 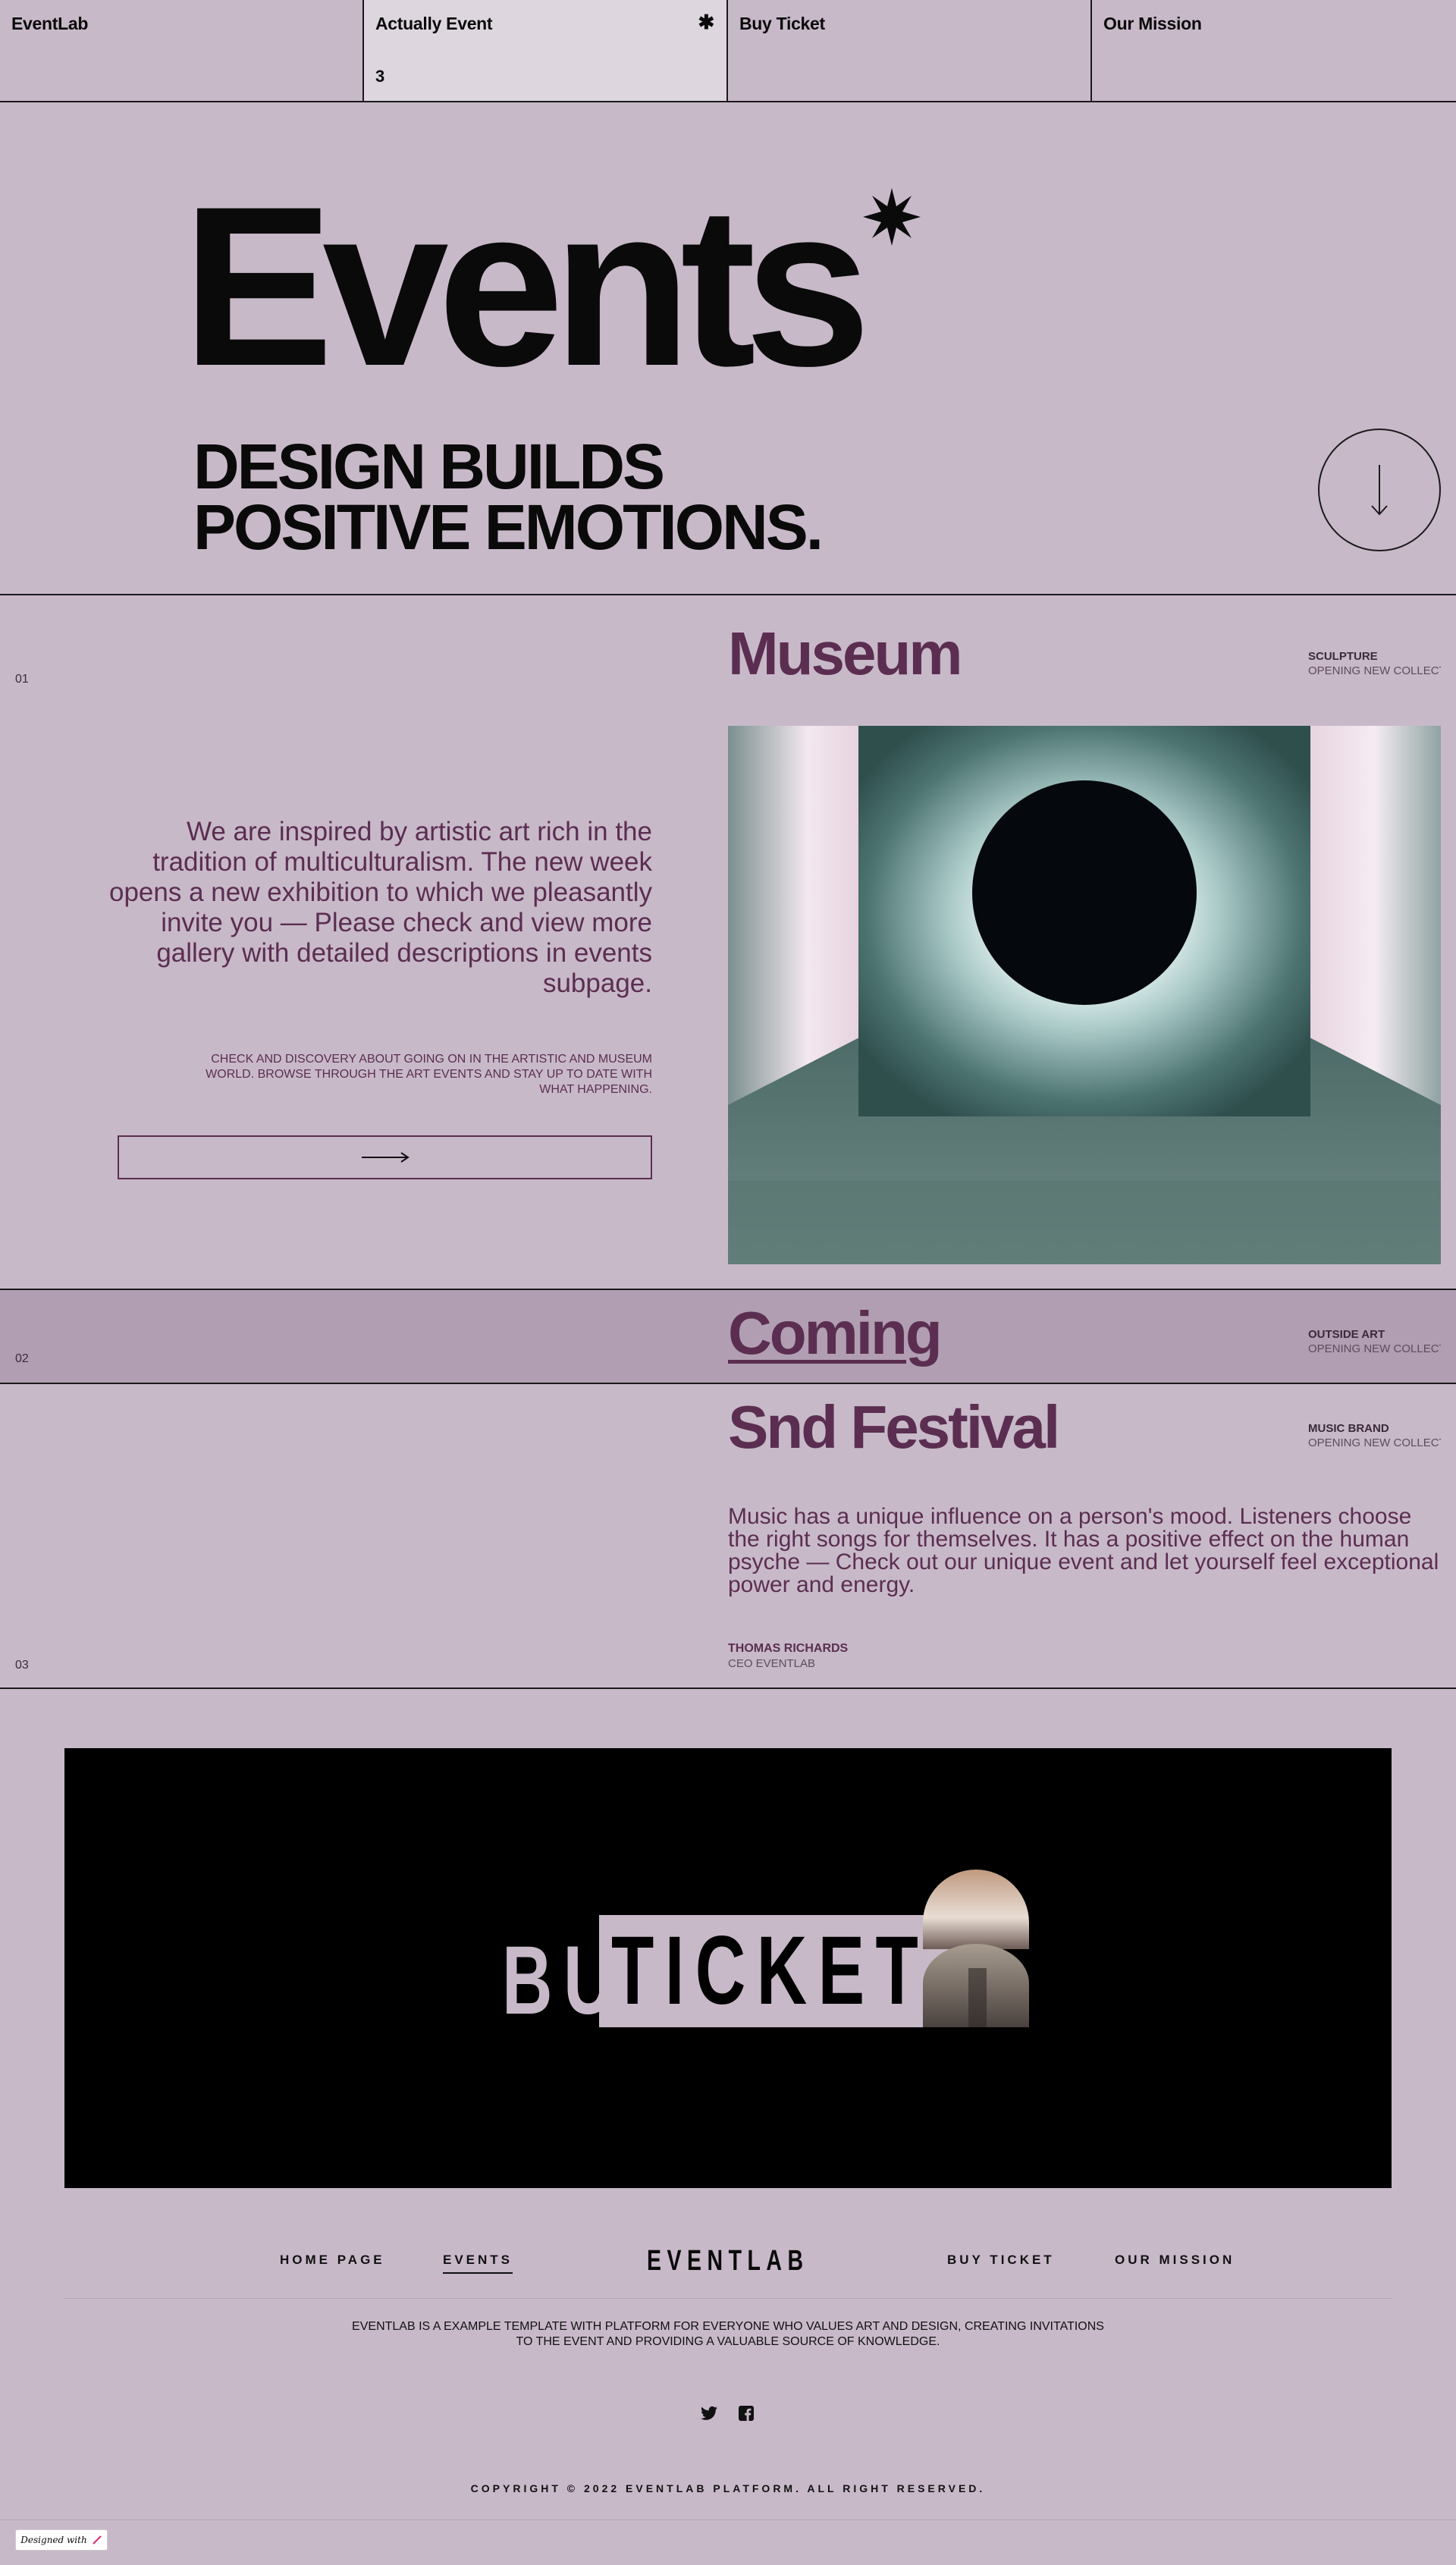 What do you see at coordinates (1152, 23) in the screenshot?
I see `nav-mission-label: Our Mission` at bounding box center [1152, 23].